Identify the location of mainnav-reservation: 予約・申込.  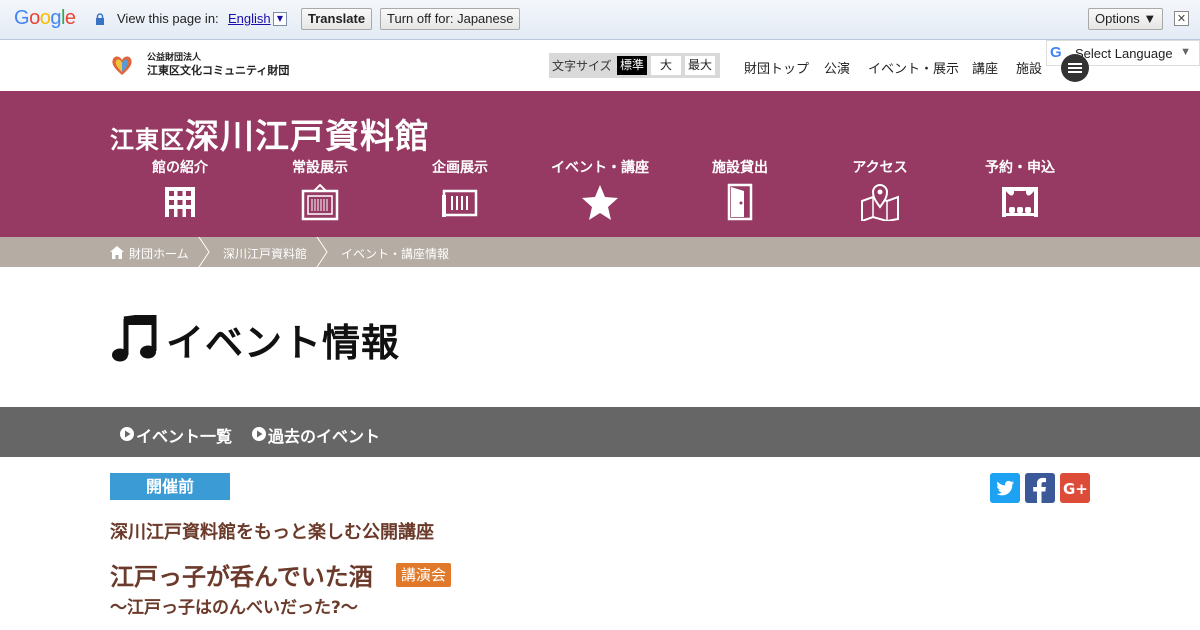
(1020, 189).